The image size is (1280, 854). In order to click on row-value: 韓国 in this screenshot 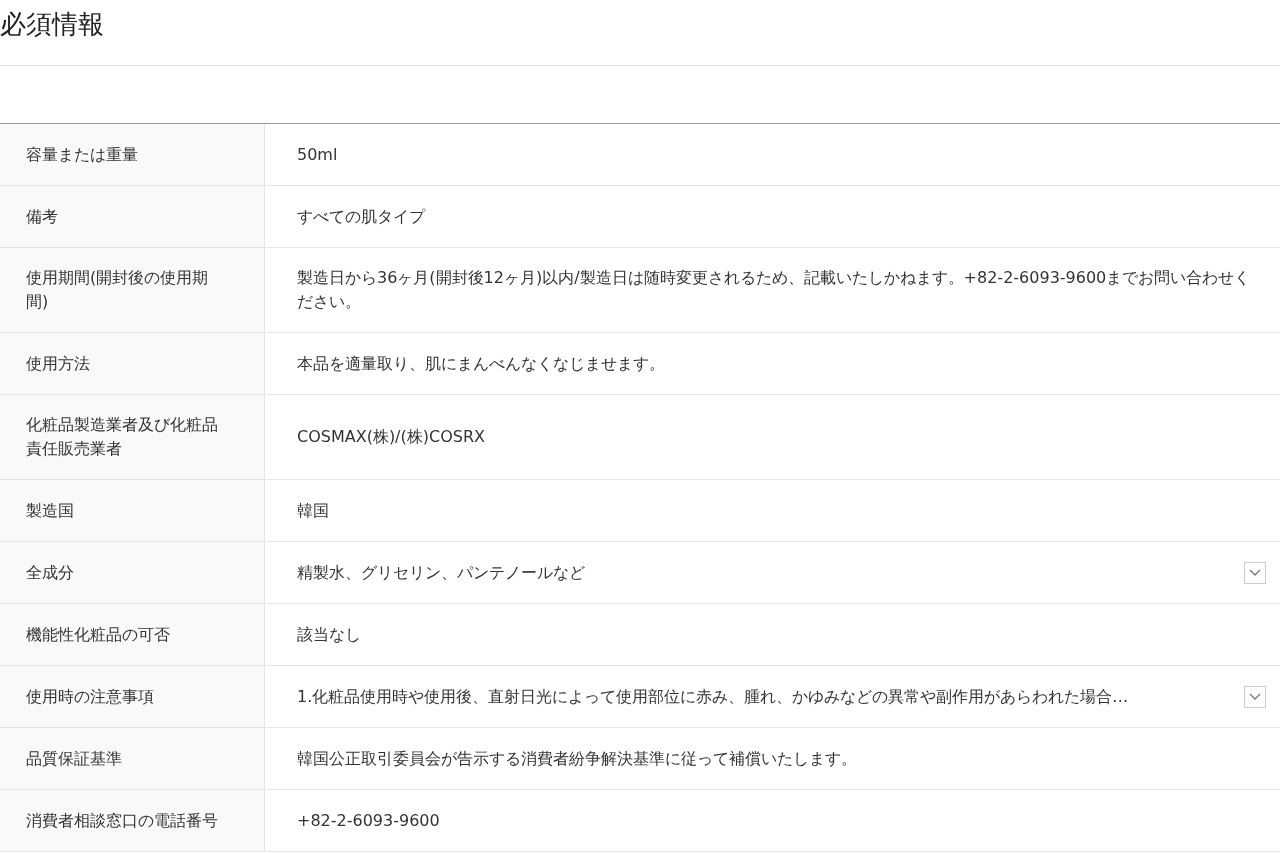, I will do `click(313, 510)`.